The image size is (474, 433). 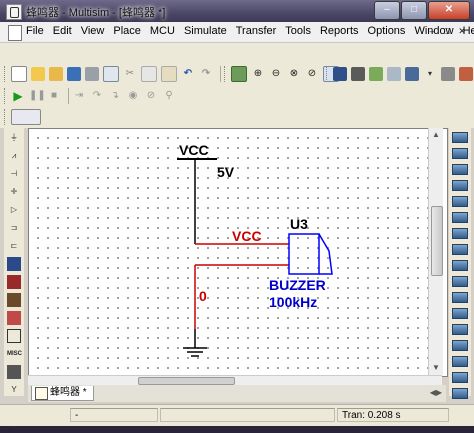 I want to click on network-analyzer-icon, so click(x=460, y=345).